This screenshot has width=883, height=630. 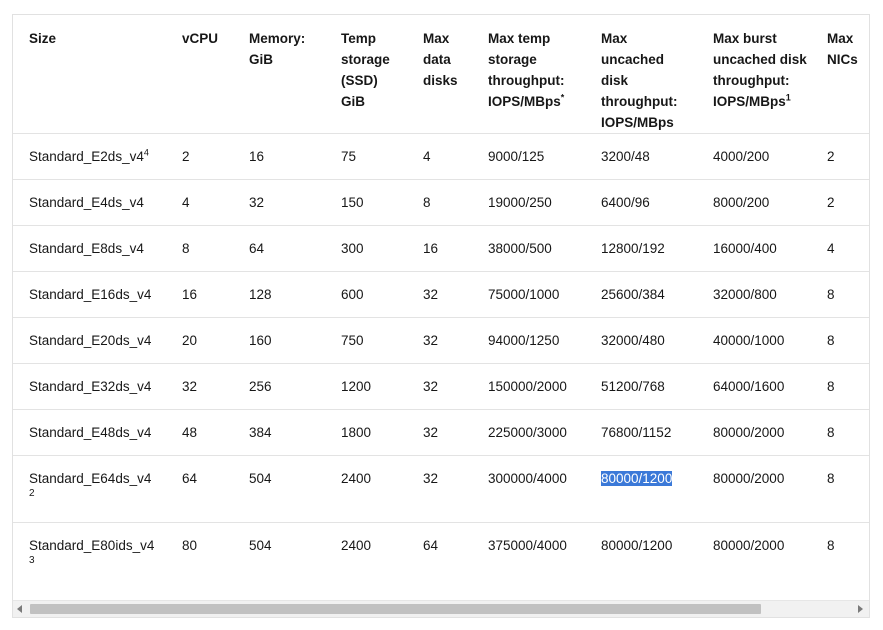 What do you see at coordinates (657, 248) in the screenshot?
I see `cell-uncached-throughput: 12800/192` at bounding box center [657, 248].